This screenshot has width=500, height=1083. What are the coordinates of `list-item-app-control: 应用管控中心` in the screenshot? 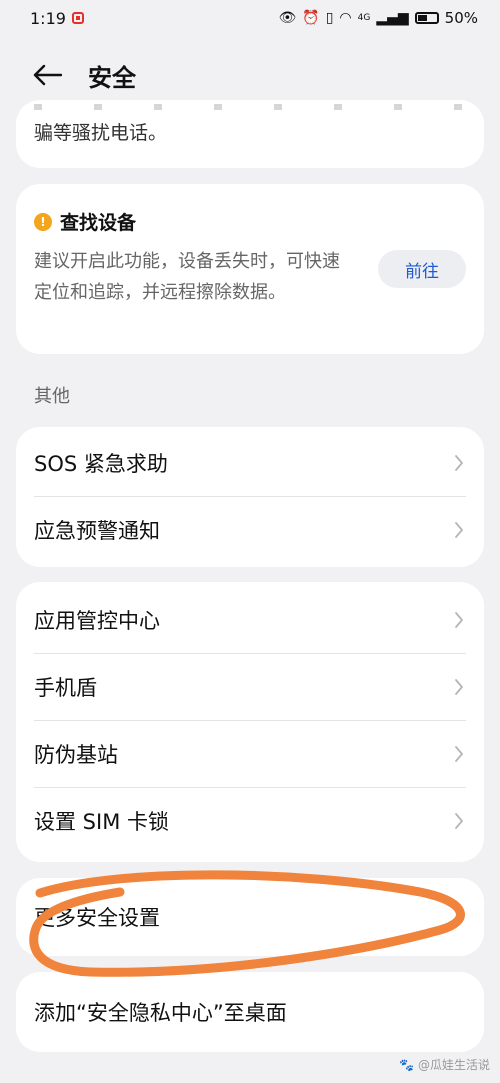 It's located at (250, 619).